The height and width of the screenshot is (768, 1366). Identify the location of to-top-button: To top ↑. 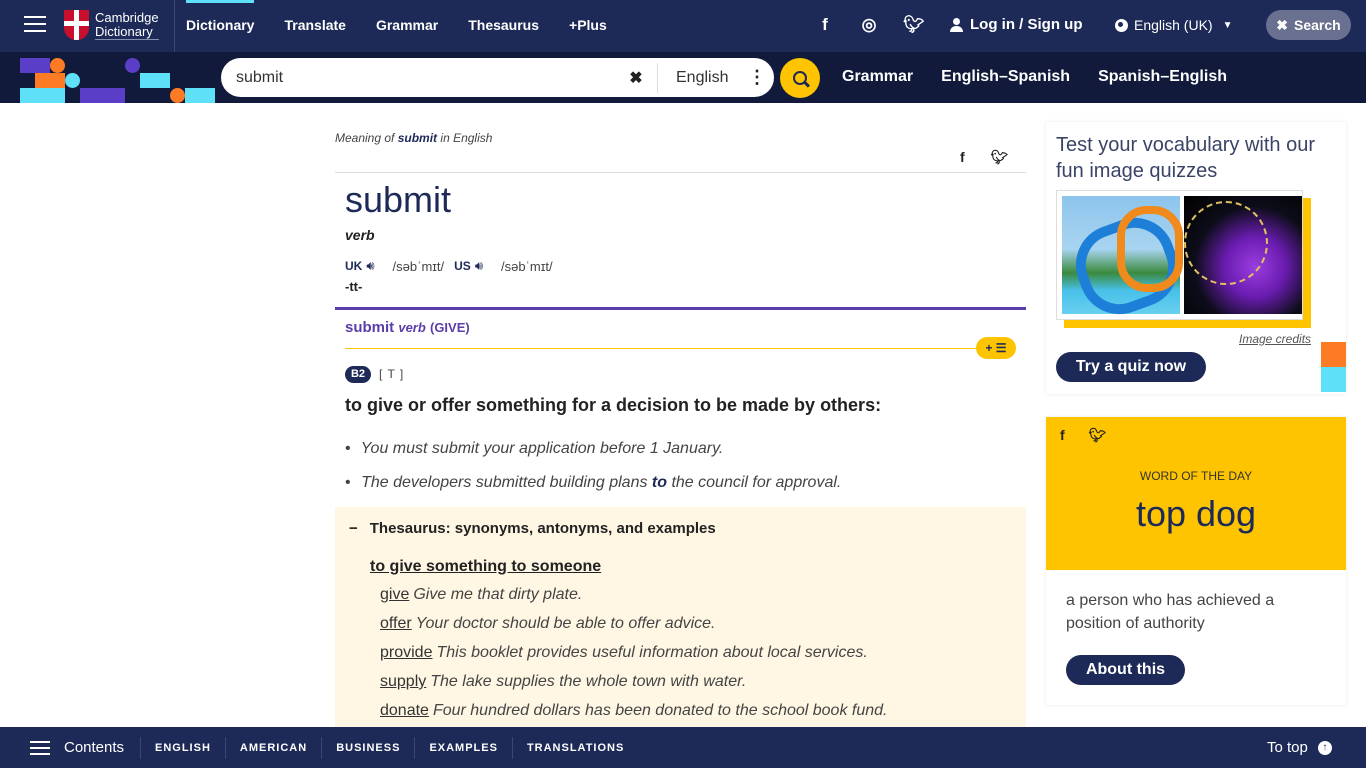
(1299, 747).